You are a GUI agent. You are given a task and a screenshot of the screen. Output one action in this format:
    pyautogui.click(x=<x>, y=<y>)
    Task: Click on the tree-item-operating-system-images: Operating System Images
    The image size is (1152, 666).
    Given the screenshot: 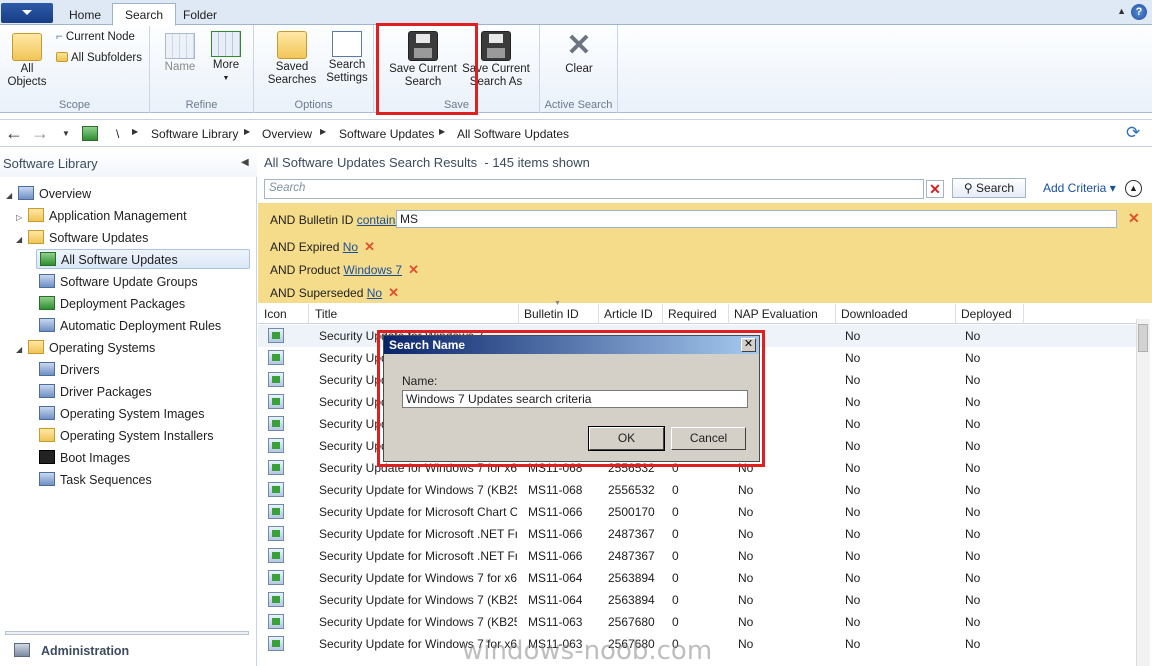 What is the action you would take?
    pyautogui.click(x=122, y=414)
    